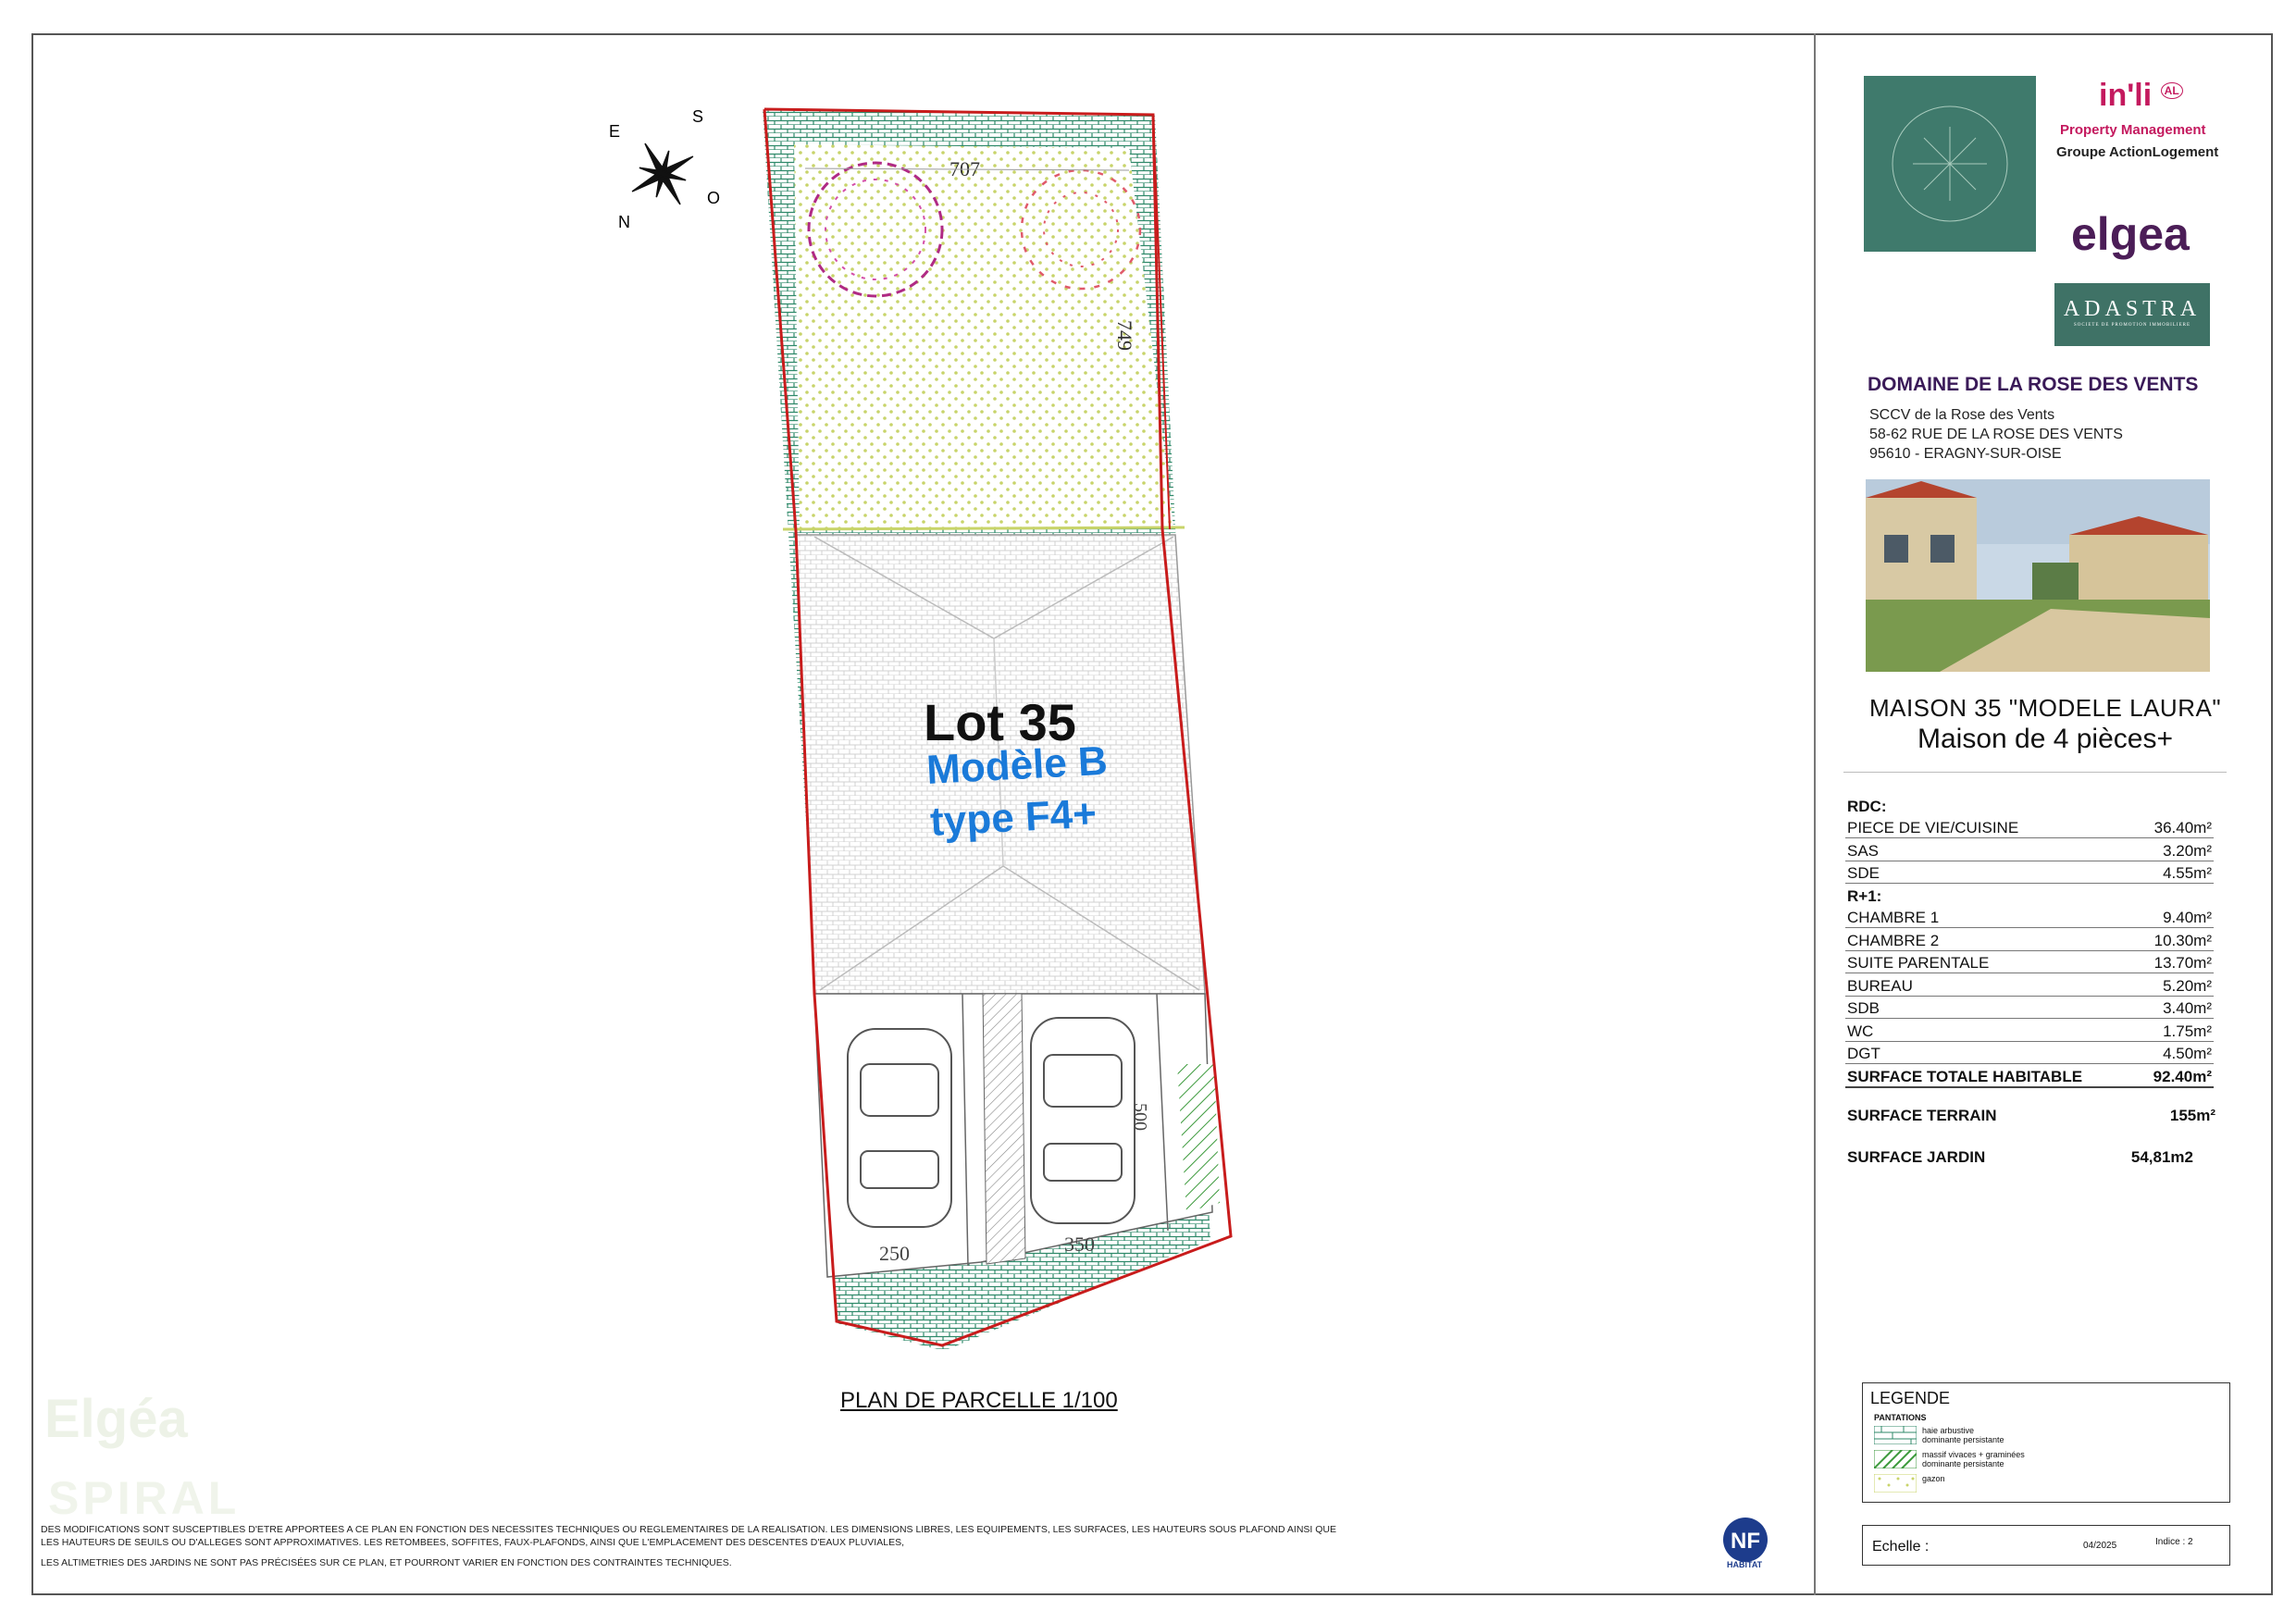 The height and width of the screenshot is (1623, 2296). What do you see at coordinates (1746, 1541) in the screenshot?
I see `nf-mark: NF` at bounding box center [1746, 1541].